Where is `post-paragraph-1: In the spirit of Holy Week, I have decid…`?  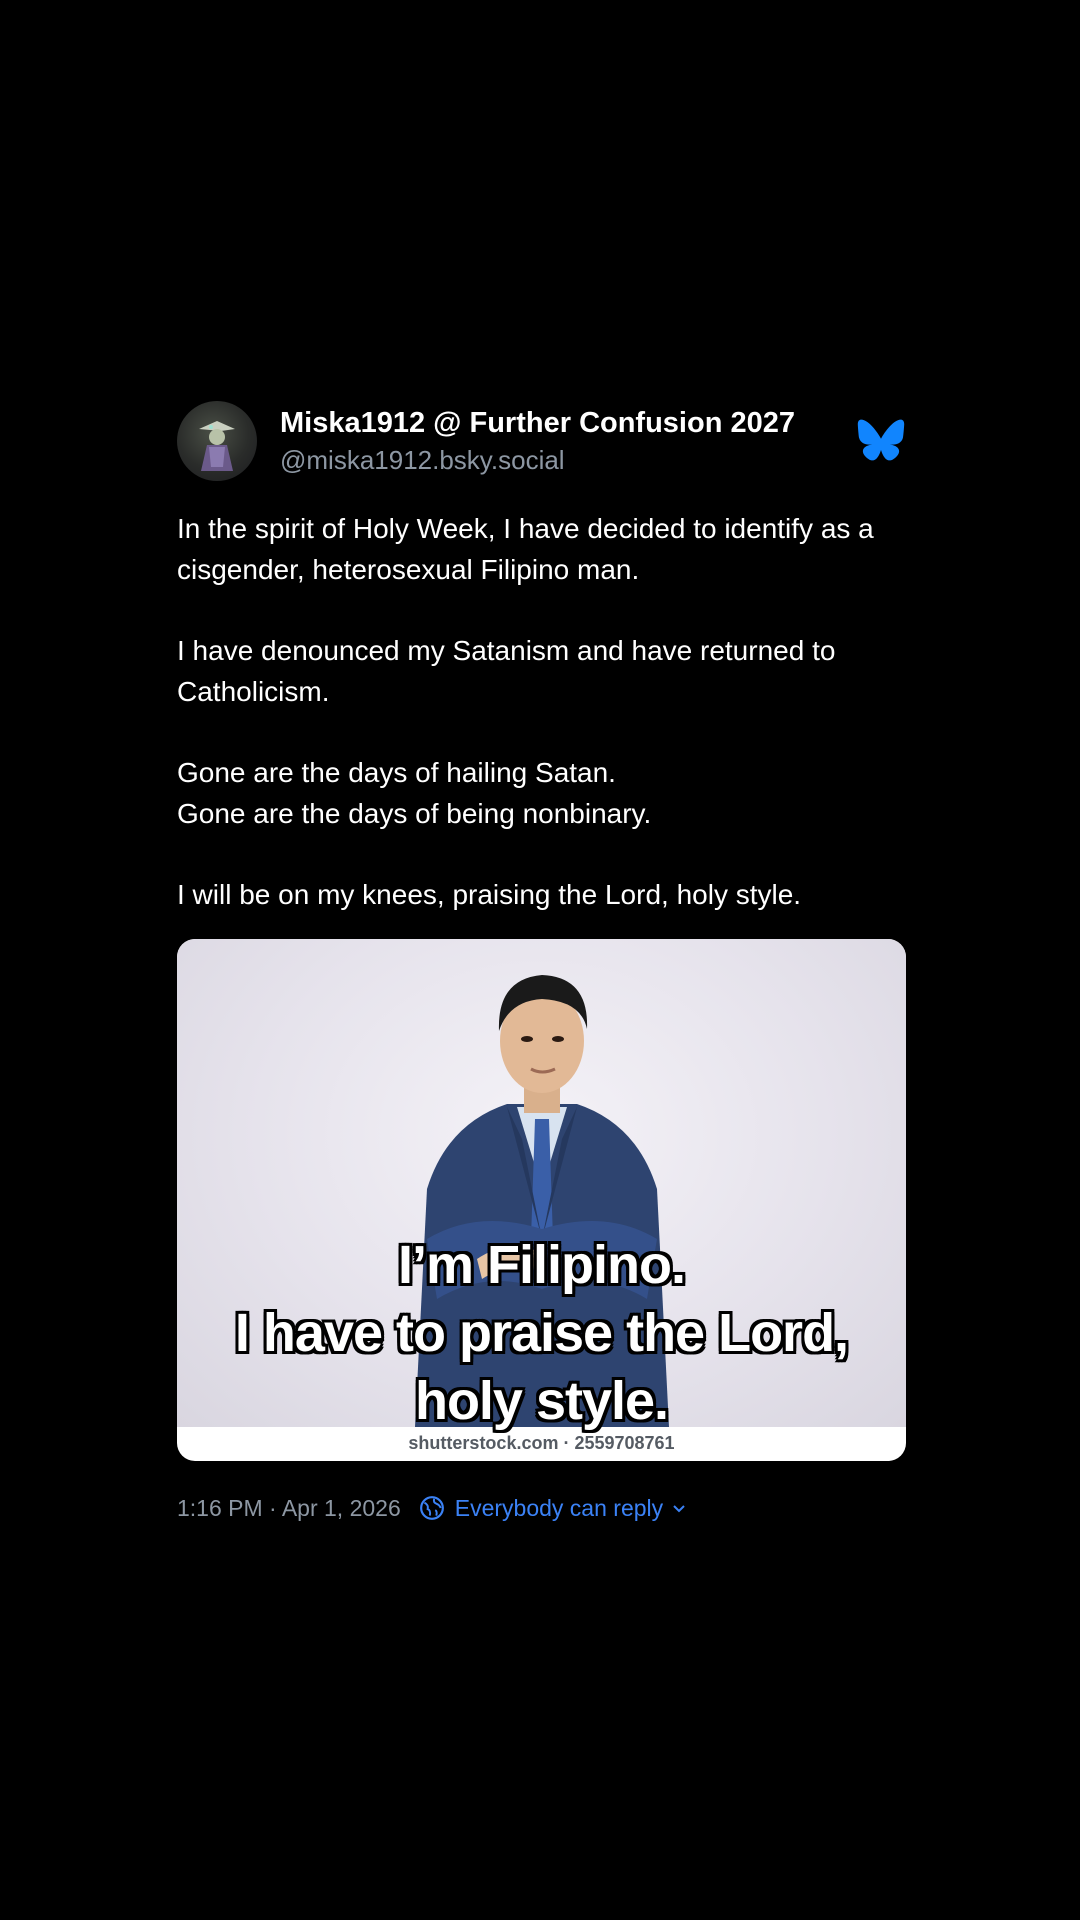 post-paragraph-1: In the spirit of Holy Week, I have decid… is located at coordinates (525, 549).